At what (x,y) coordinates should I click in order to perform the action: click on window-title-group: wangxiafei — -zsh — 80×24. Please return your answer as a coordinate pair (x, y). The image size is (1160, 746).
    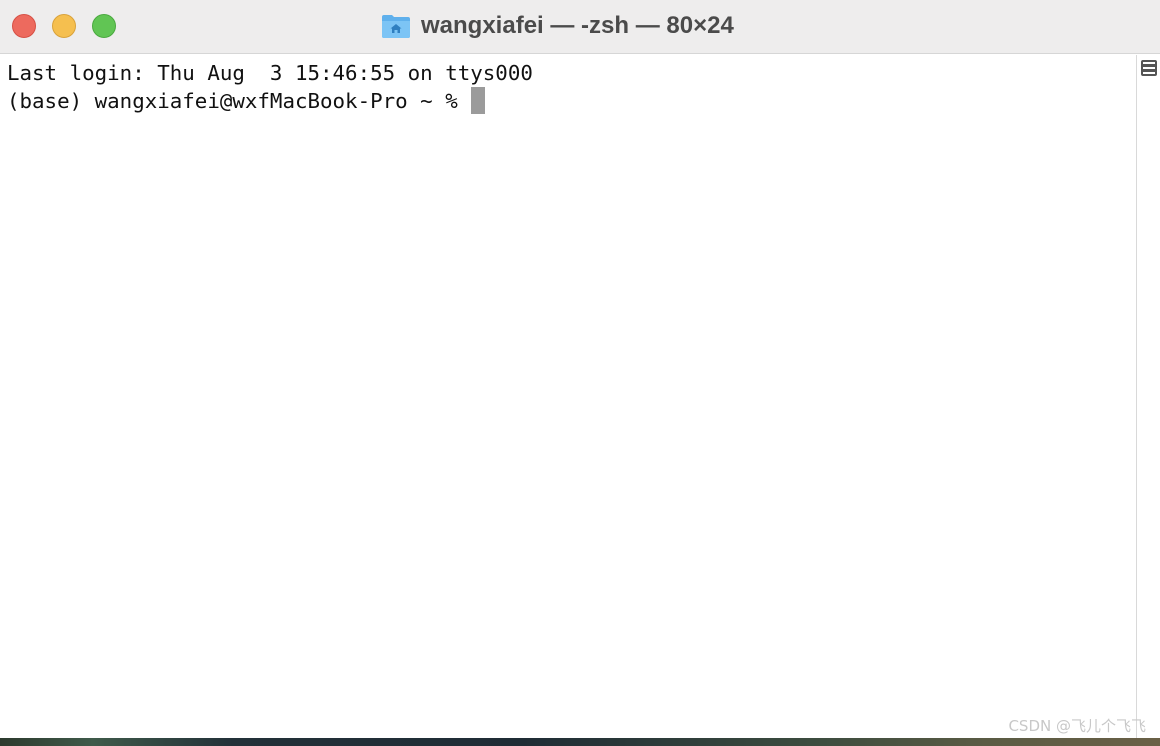
    Looking at the image, I should click on (557, 26).